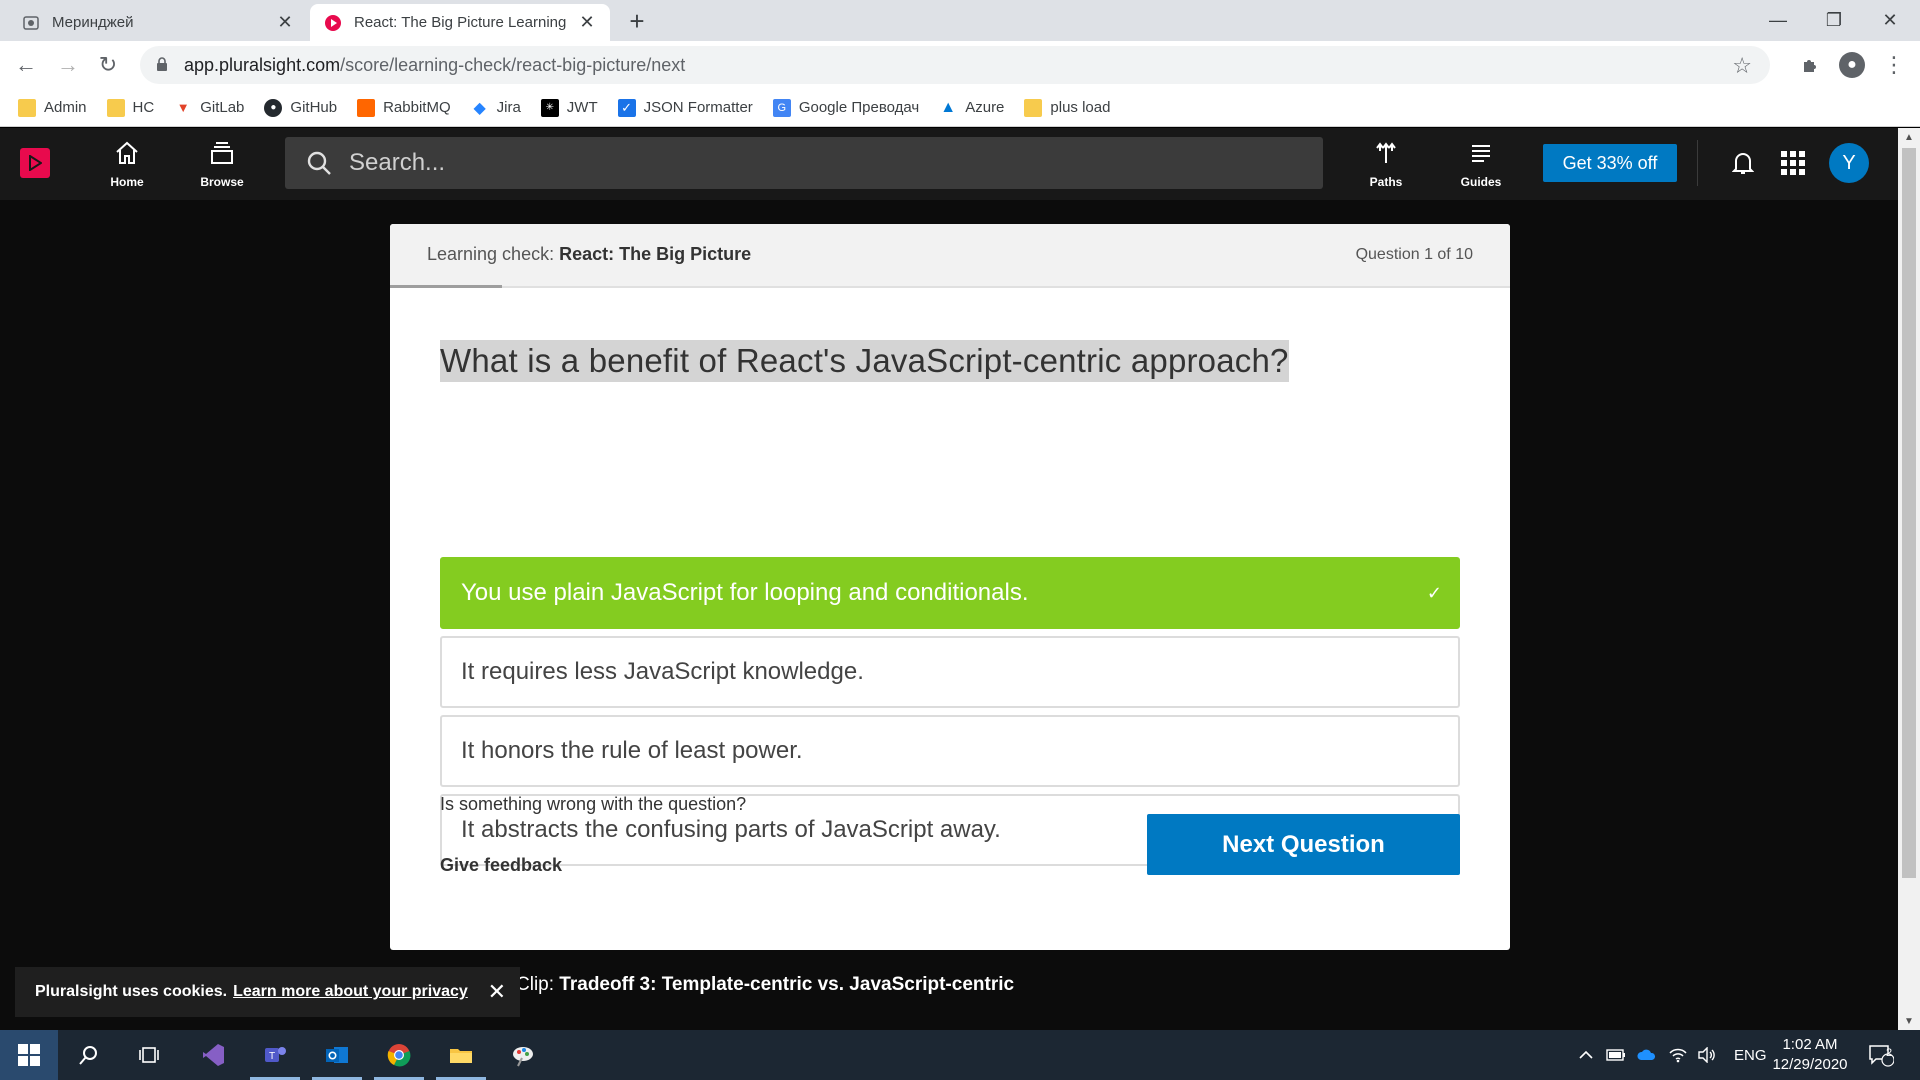  I want to click on course-name: React: The Big Picture, so click(655, 254).